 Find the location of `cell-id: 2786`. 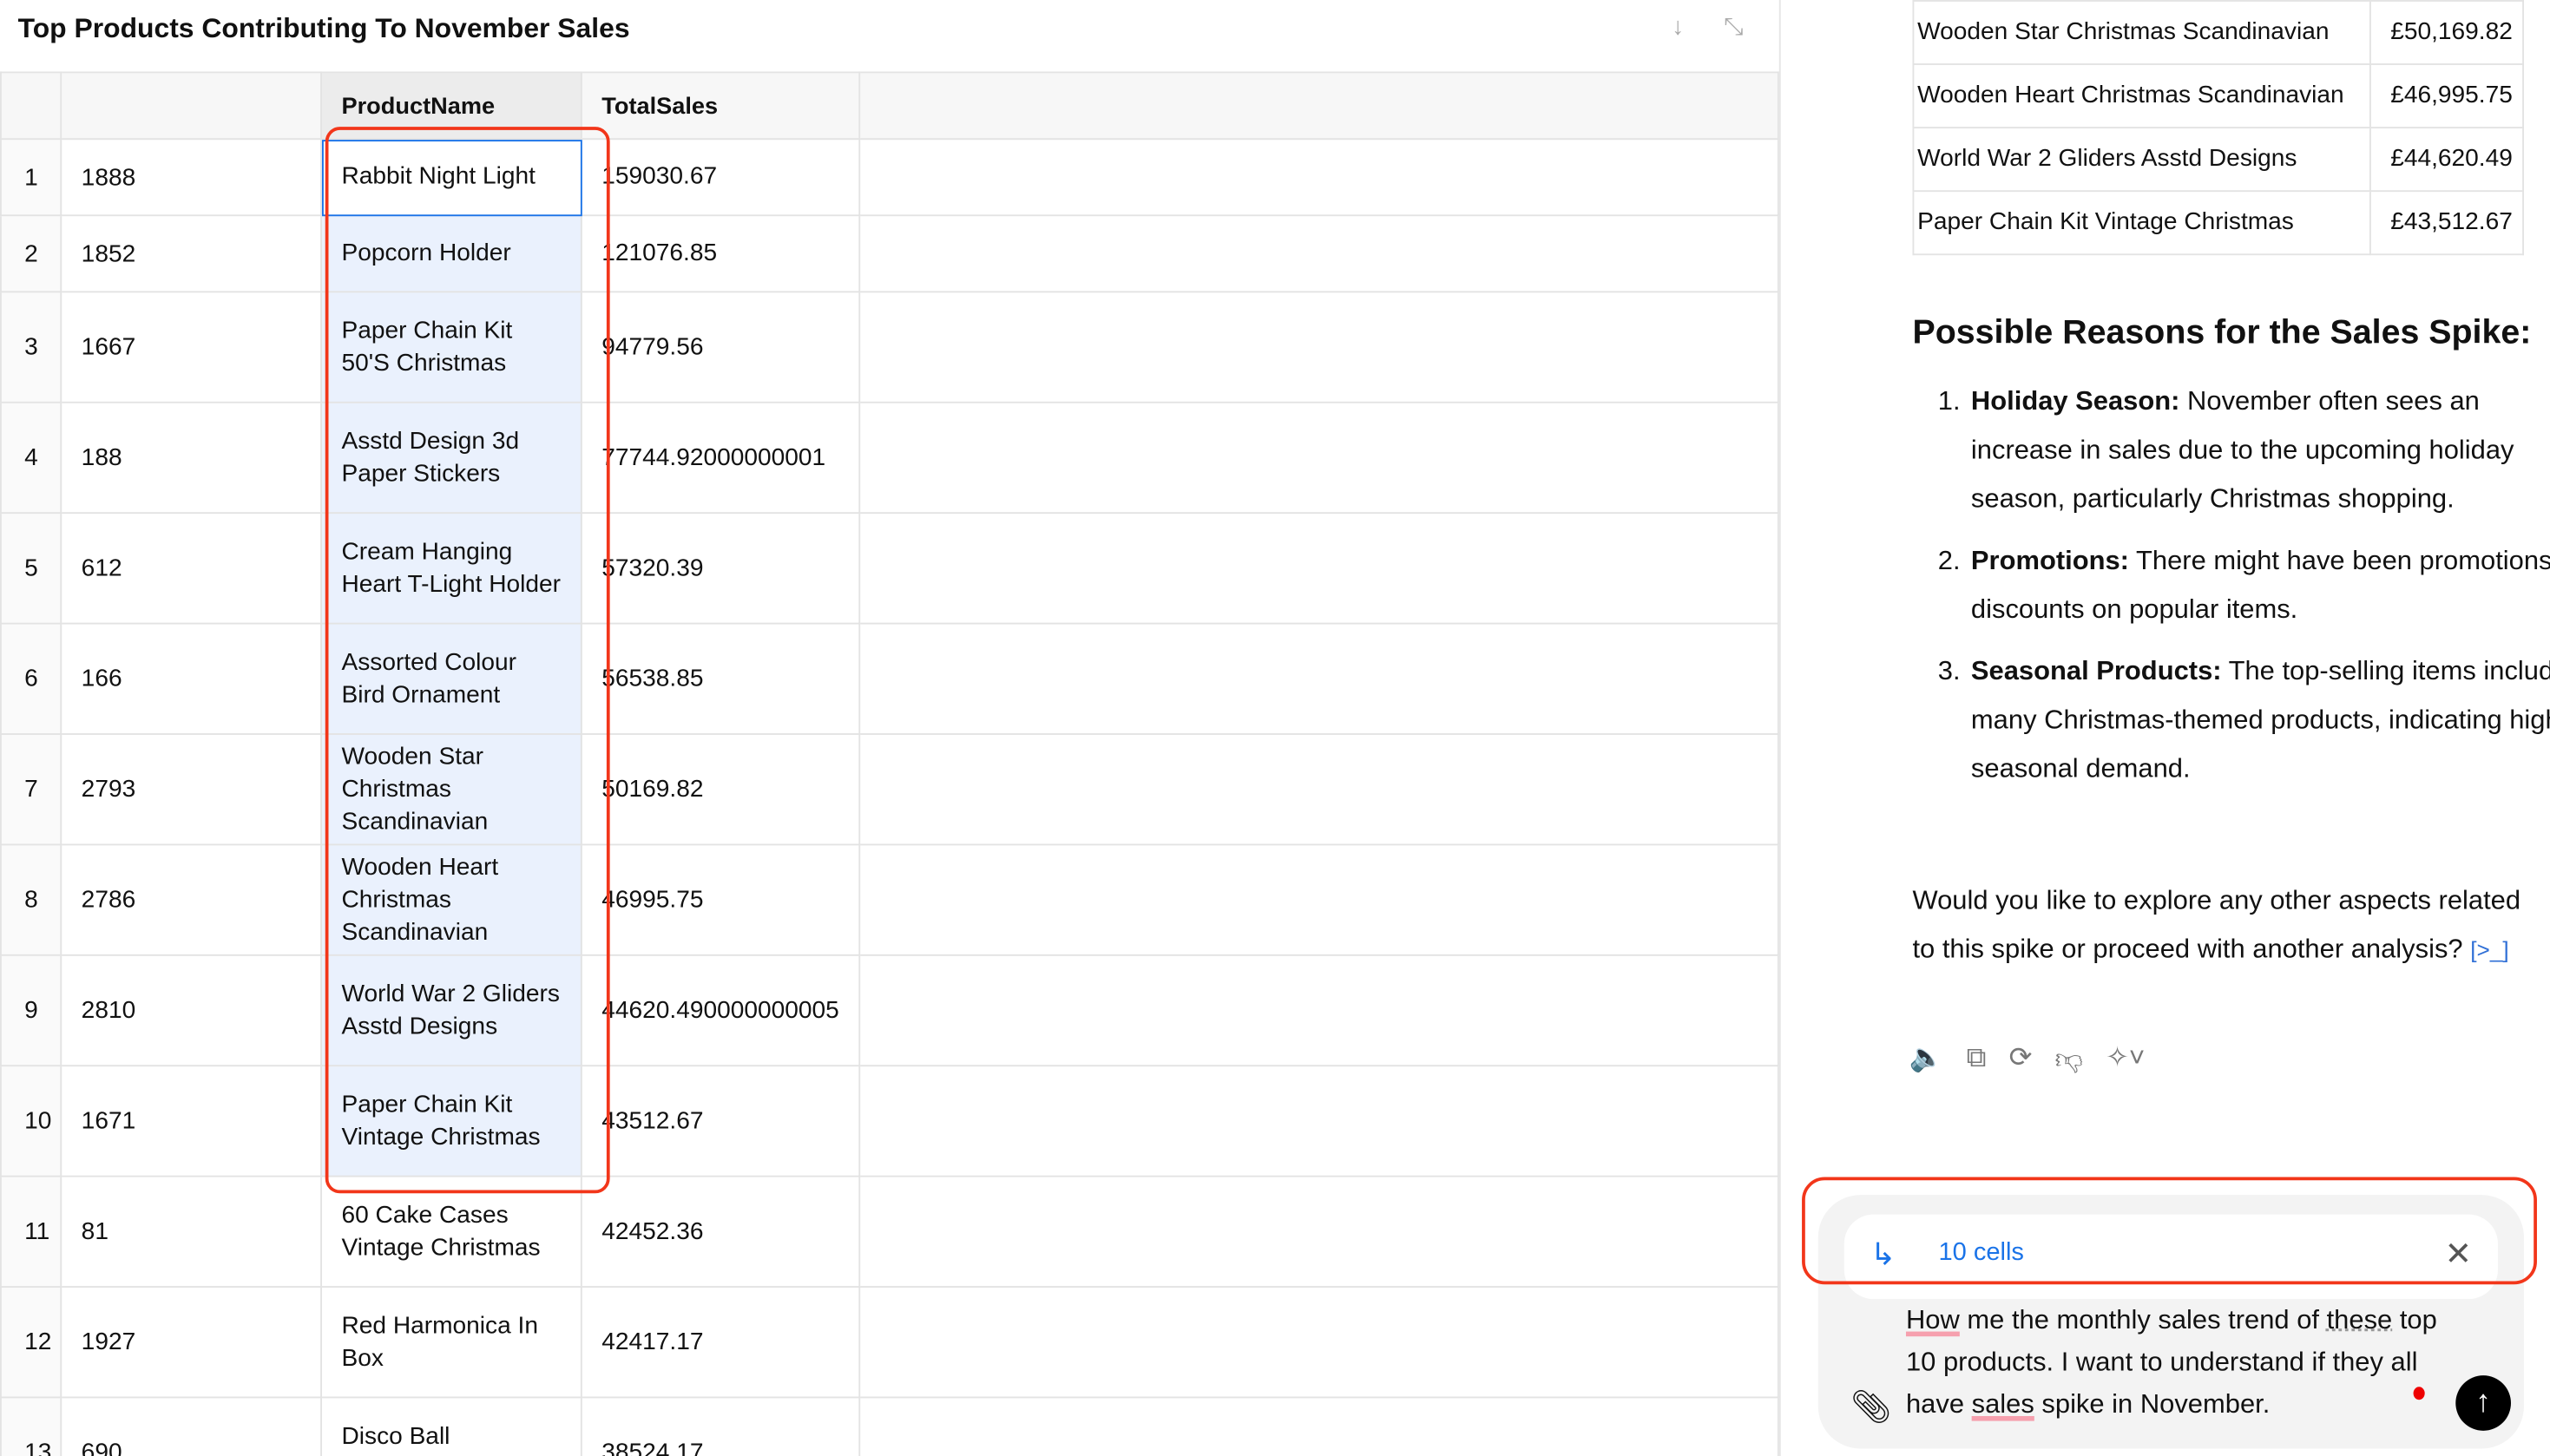

cell-id: 2786 is located at coordinates (191, 899).